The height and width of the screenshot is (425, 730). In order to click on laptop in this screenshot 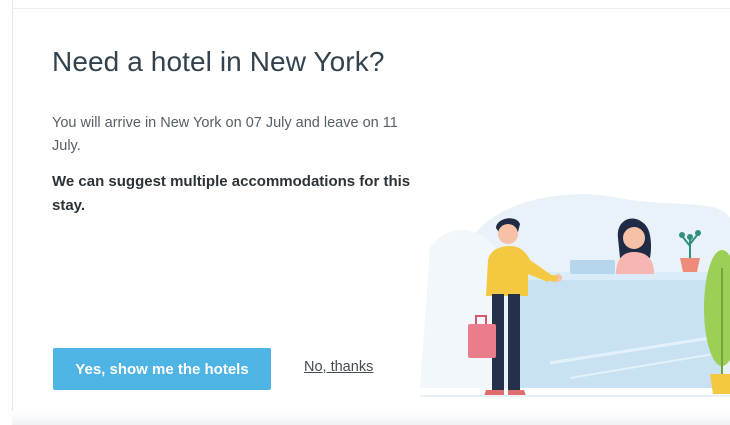, I will do `click(592, 267)`.